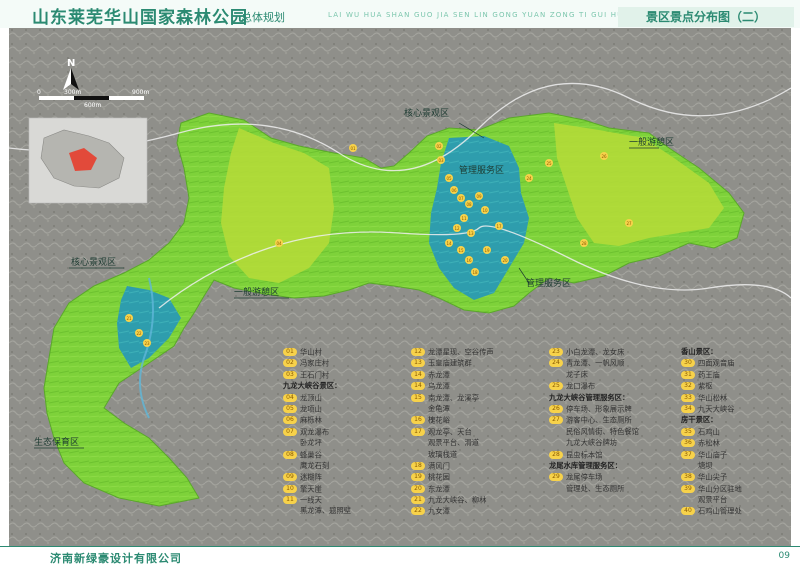 This screenshot has height=567, width=800. I want to click on scale-label-900: 900m, so click(140, 92).